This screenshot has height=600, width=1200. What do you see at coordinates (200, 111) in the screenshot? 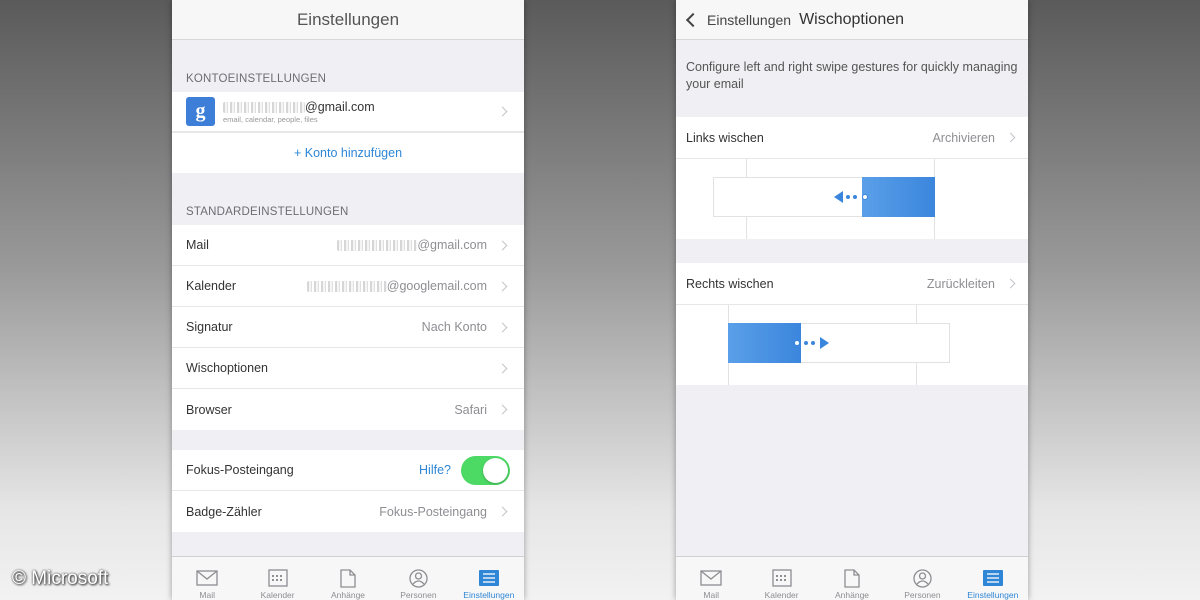
I see `google-logo-icon: g` at bounding box center [200, 111].